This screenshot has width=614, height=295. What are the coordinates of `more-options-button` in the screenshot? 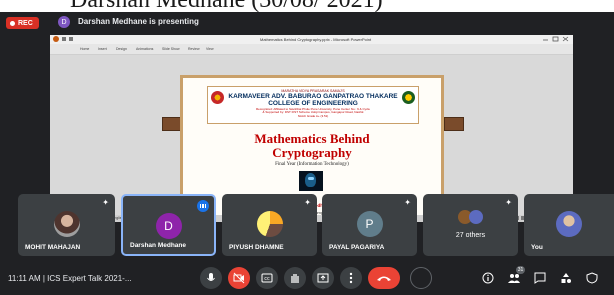 It's located at (351, 278).